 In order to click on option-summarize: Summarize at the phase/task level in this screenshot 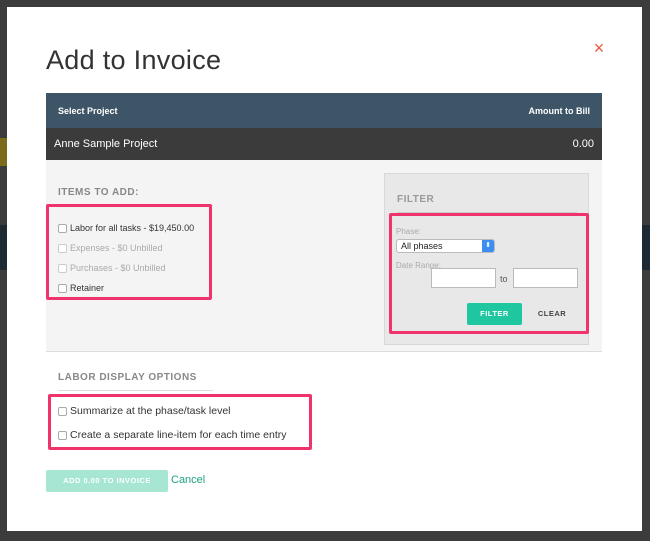, I will do `click(144, 411)`.